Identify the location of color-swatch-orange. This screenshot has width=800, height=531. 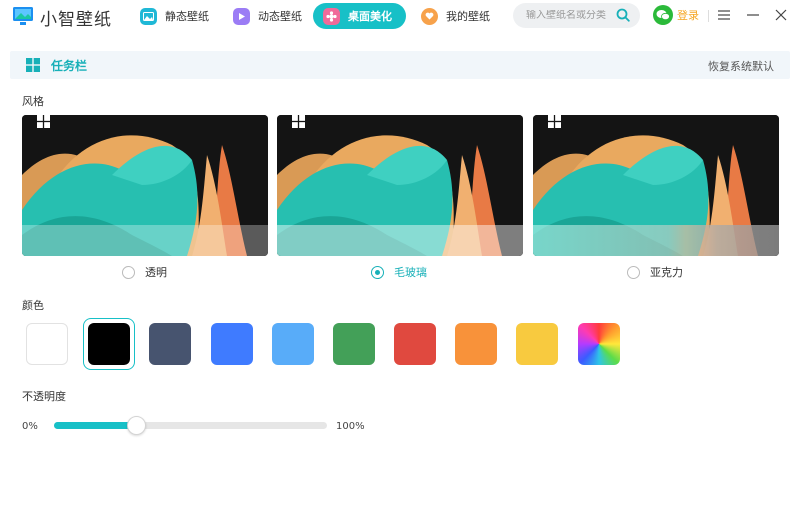
(476, 344).